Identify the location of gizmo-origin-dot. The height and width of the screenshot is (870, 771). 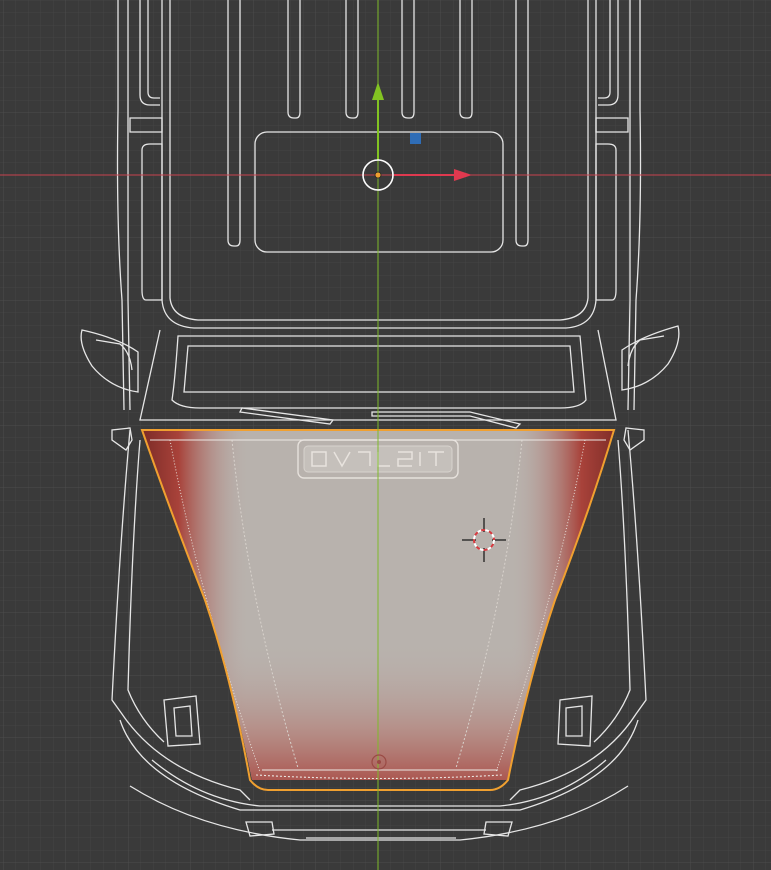
(378, 175).